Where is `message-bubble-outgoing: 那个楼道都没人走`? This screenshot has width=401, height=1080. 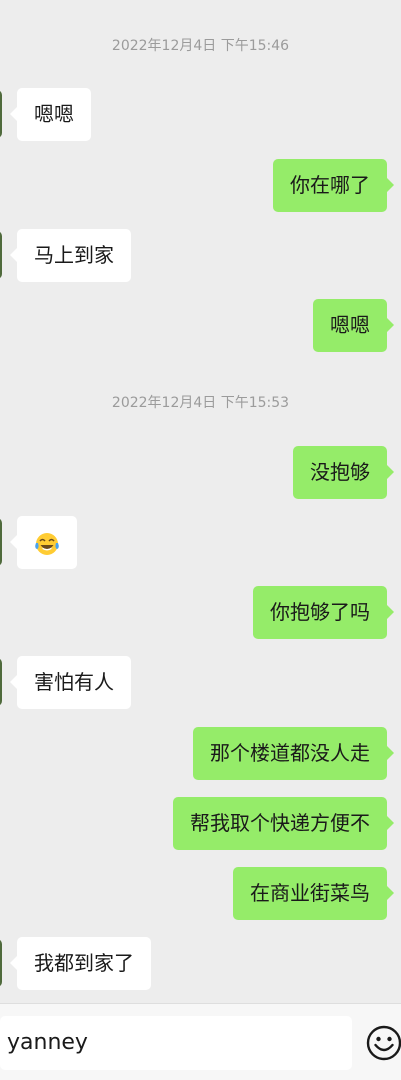
message-bubble-outgoing: 那个楼道都没人走 is located at coordinates (293, 753).